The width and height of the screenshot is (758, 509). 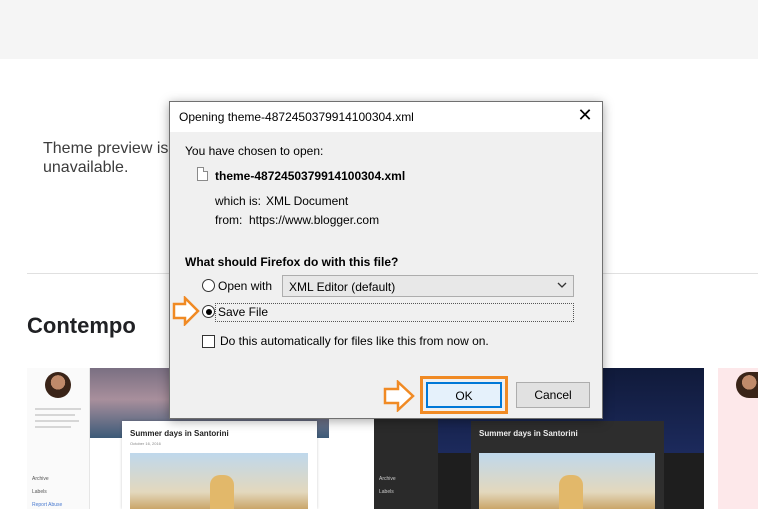 I want to click on auto-action-checkbox, so click(x=208, y=341).